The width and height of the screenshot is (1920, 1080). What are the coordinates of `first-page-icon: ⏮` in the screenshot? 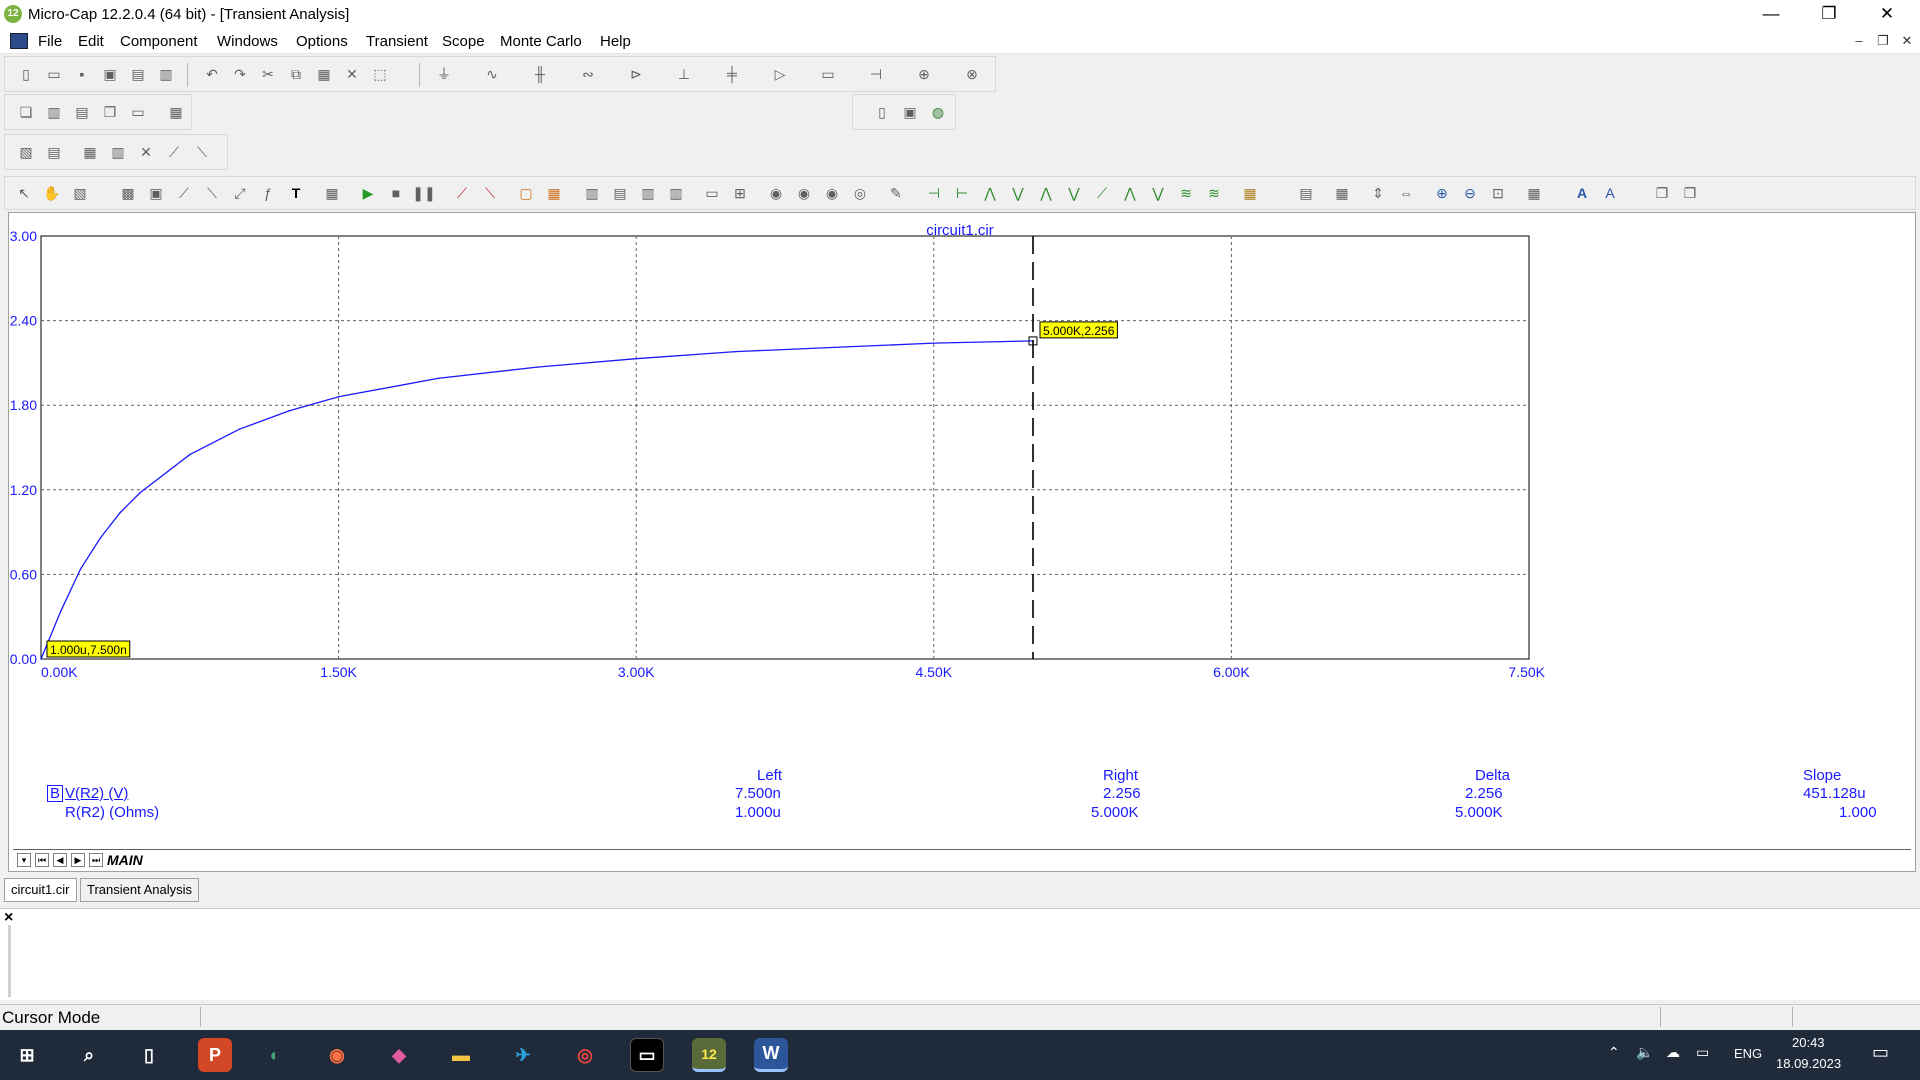 It's located at (42, 860).